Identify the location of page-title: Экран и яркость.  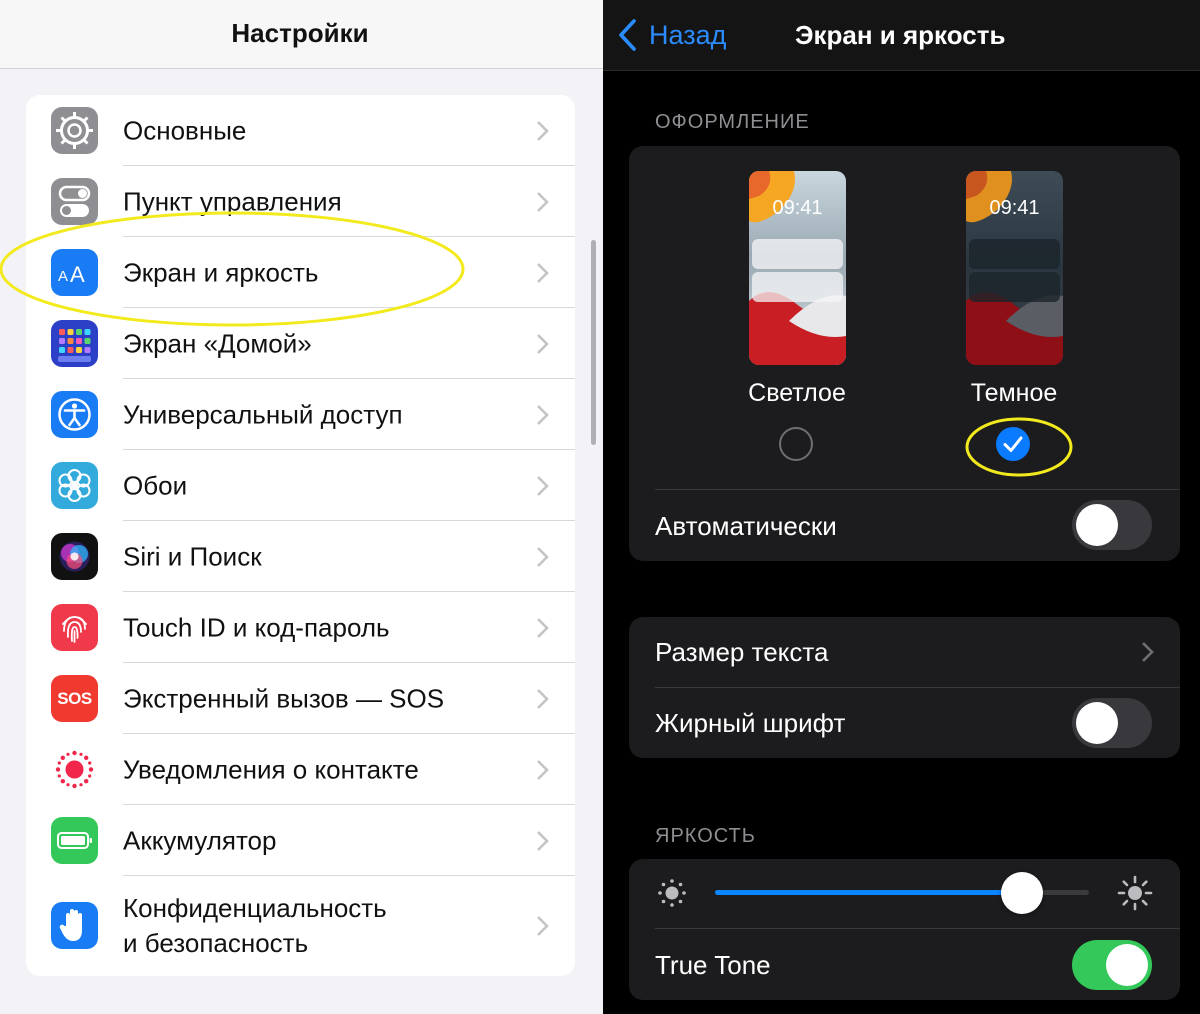
(900, 35).